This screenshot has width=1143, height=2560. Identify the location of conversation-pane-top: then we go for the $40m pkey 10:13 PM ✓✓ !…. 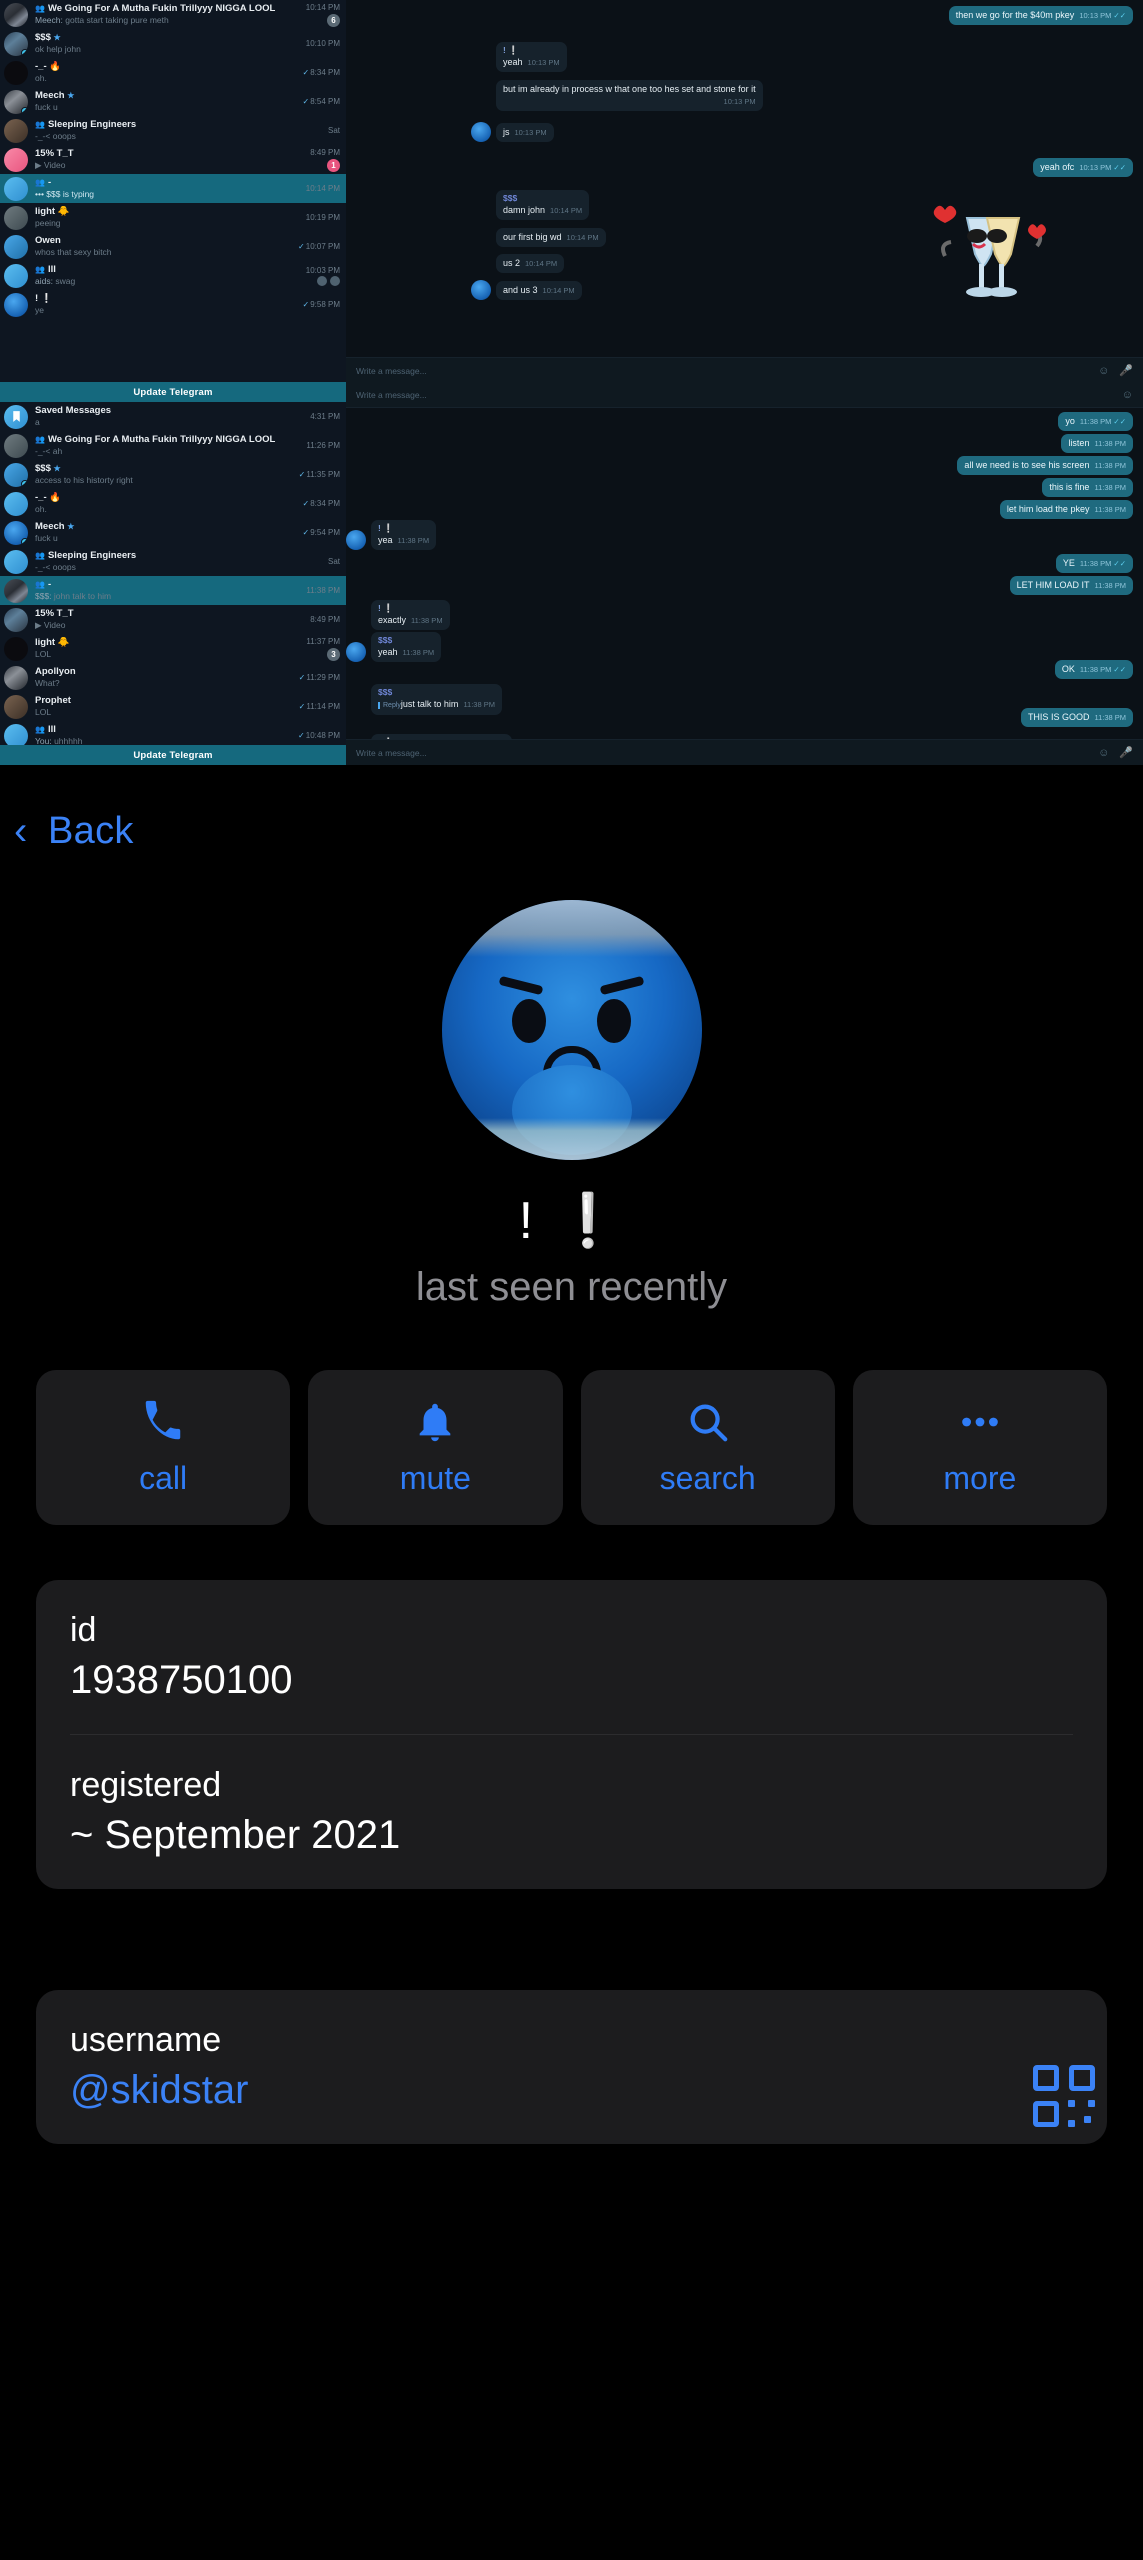
(744, 191).